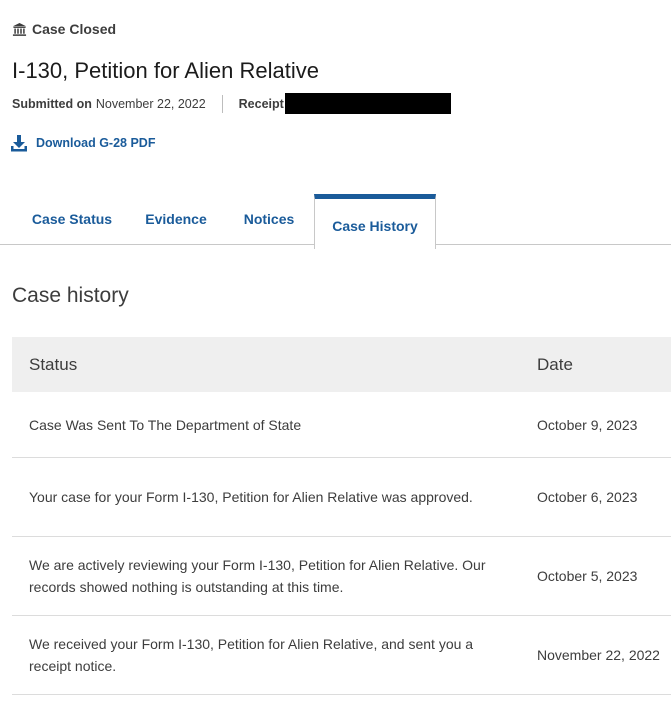 The height and width of the screenshot is (713, 671). What do you see at coordinates (596, 425) in the screenshot?
I see `row-date: October 9, 2023` at bounding box center [596, 425].